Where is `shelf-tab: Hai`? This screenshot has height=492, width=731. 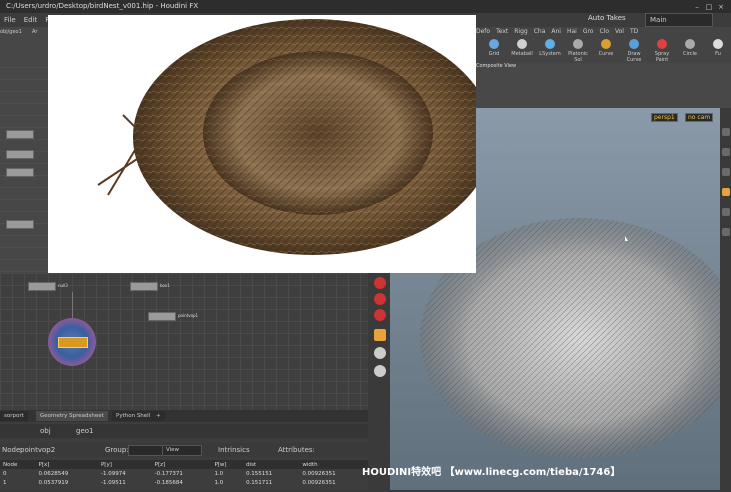 shelf-tab: Hai is located at coordinates (572, 31).